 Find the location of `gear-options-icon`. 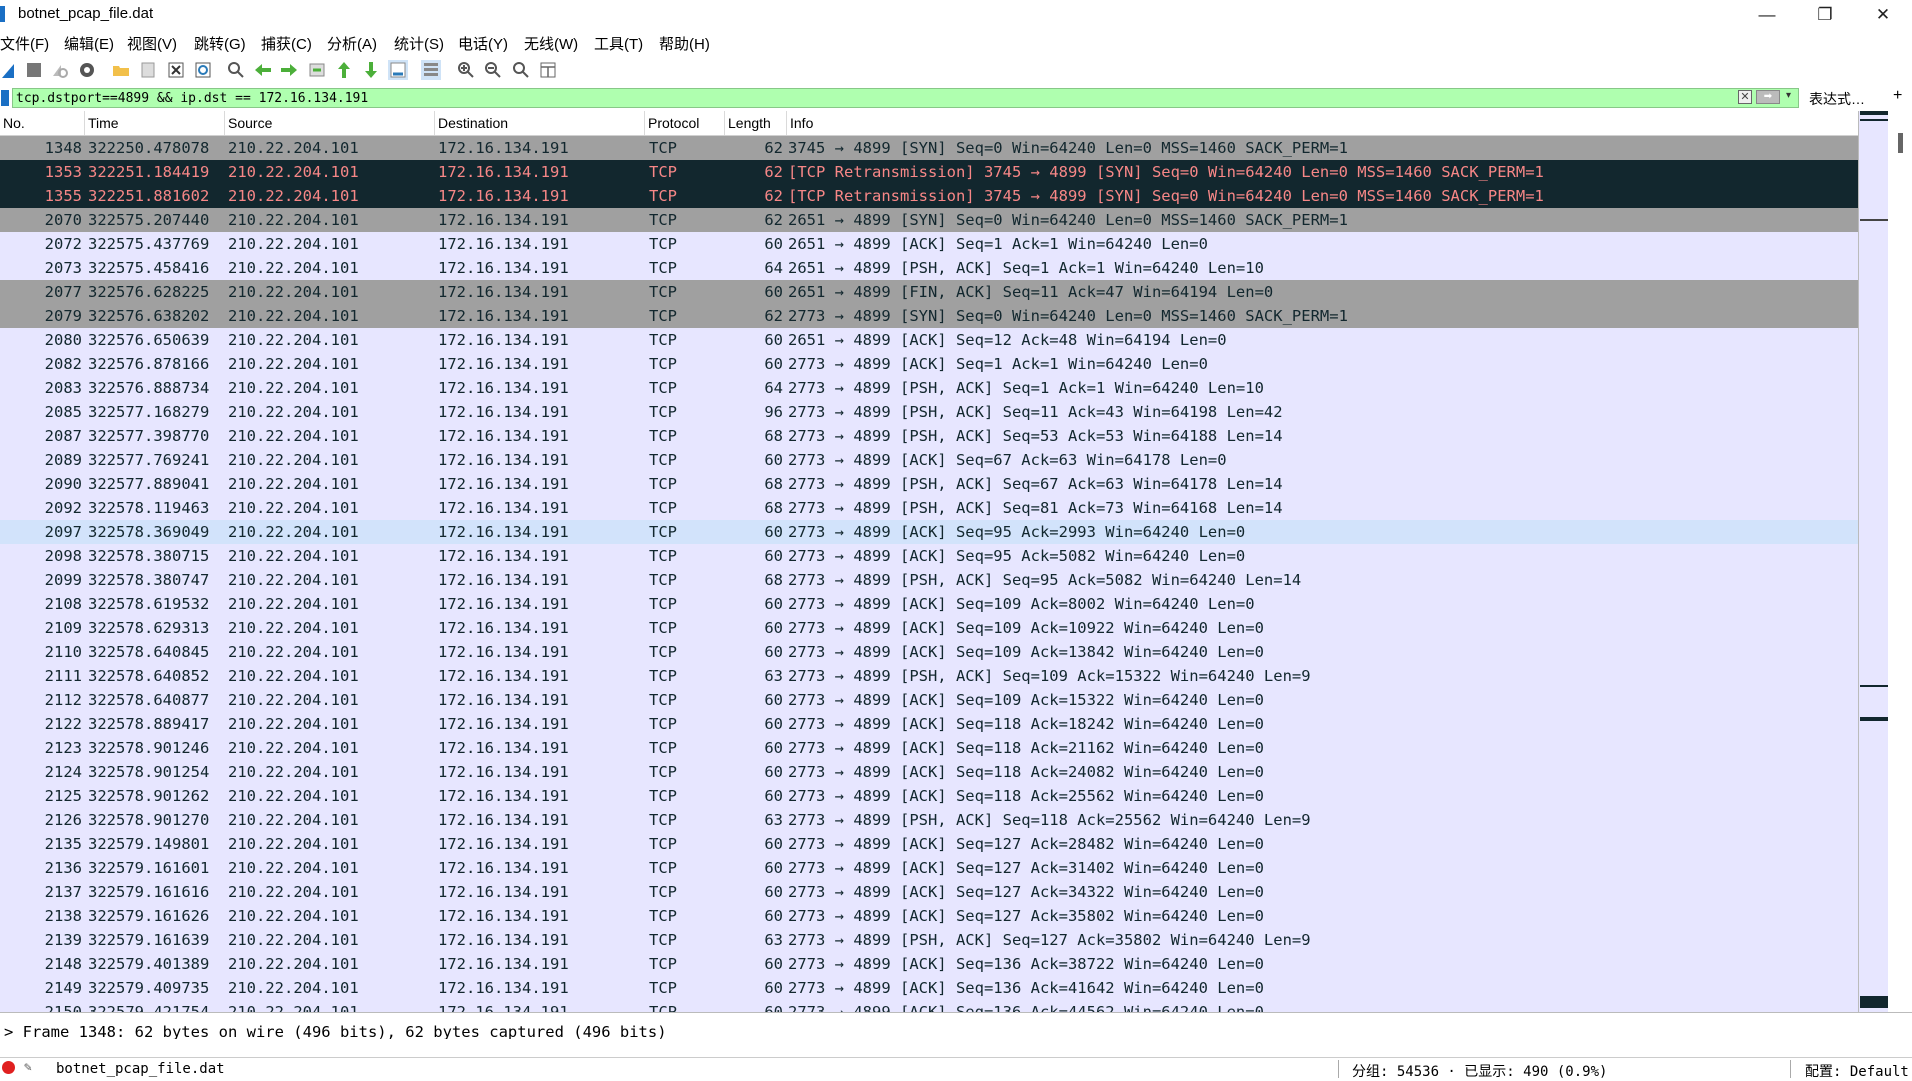

gear-options-icon is located at coordinates (87, 70).